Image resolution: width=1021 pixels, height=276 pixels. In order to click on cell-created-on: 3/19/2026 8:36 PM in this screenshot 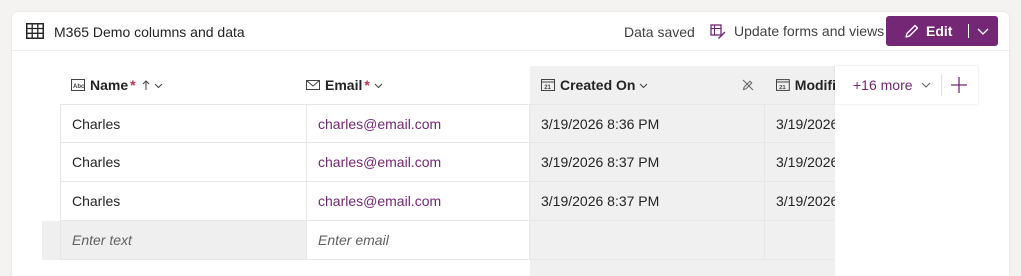, I will do `click(647, 123)`.